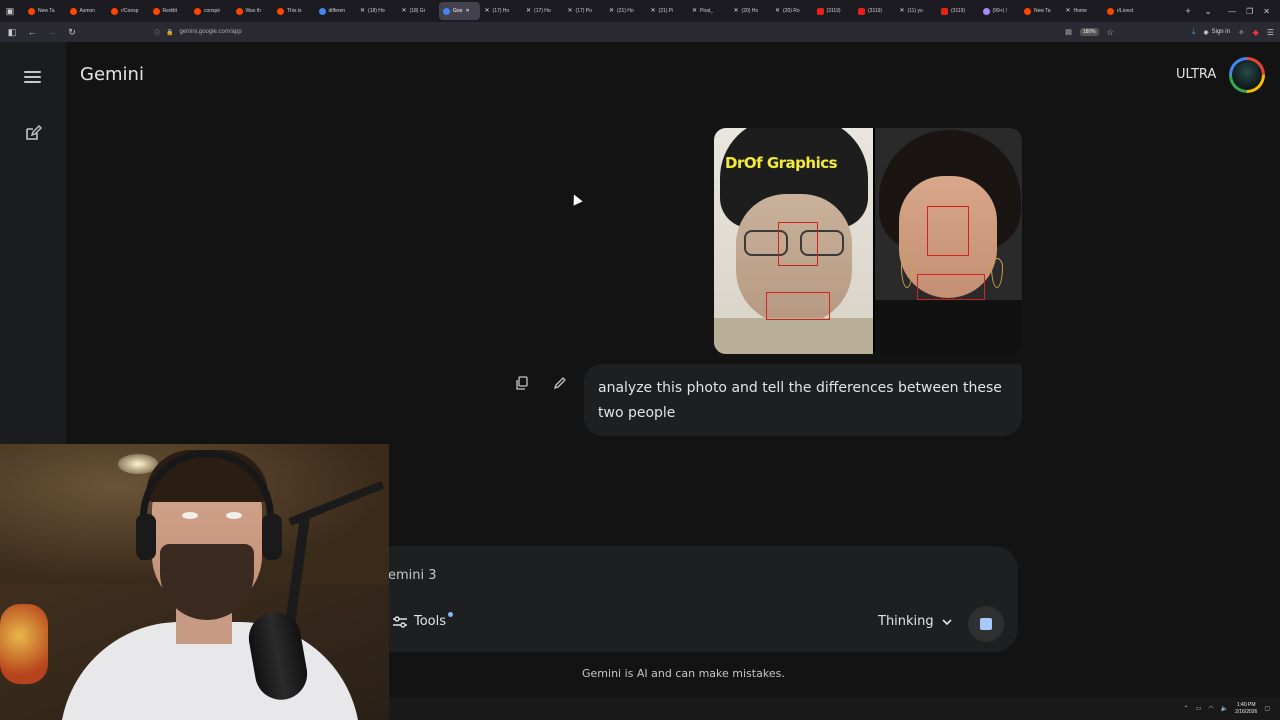 The image size is (1280, 720). Describe the element at coordinates (781, 163) in the screenshot. I see `image-watermark: DrOf Graphics` at that location.